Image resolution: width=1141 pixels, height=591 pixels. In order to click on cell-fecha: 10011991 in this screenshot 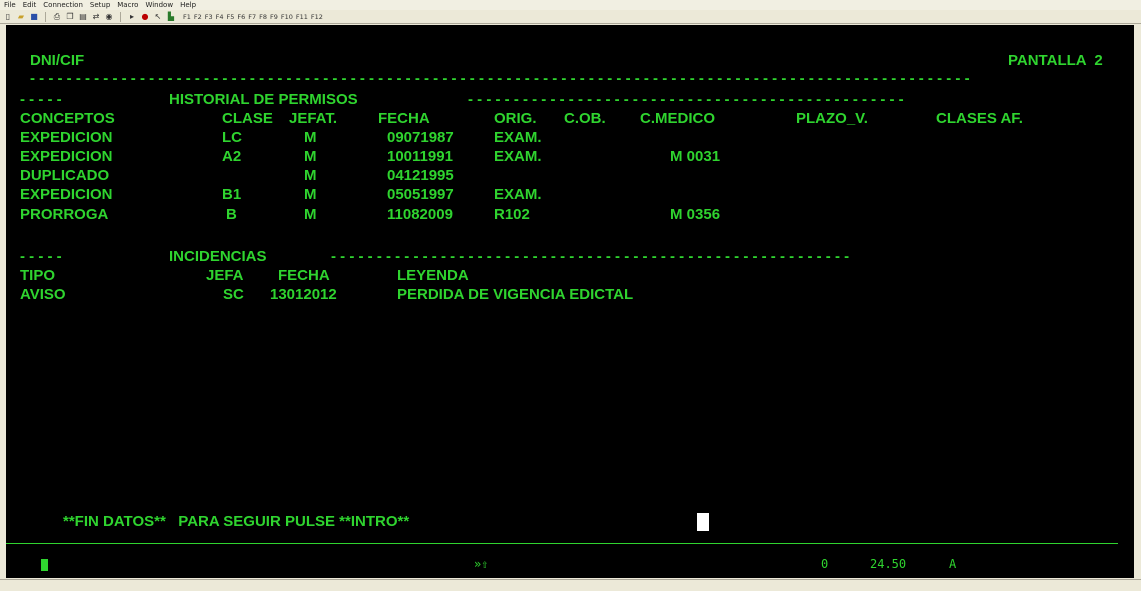, I will do `click(420, 156)`.